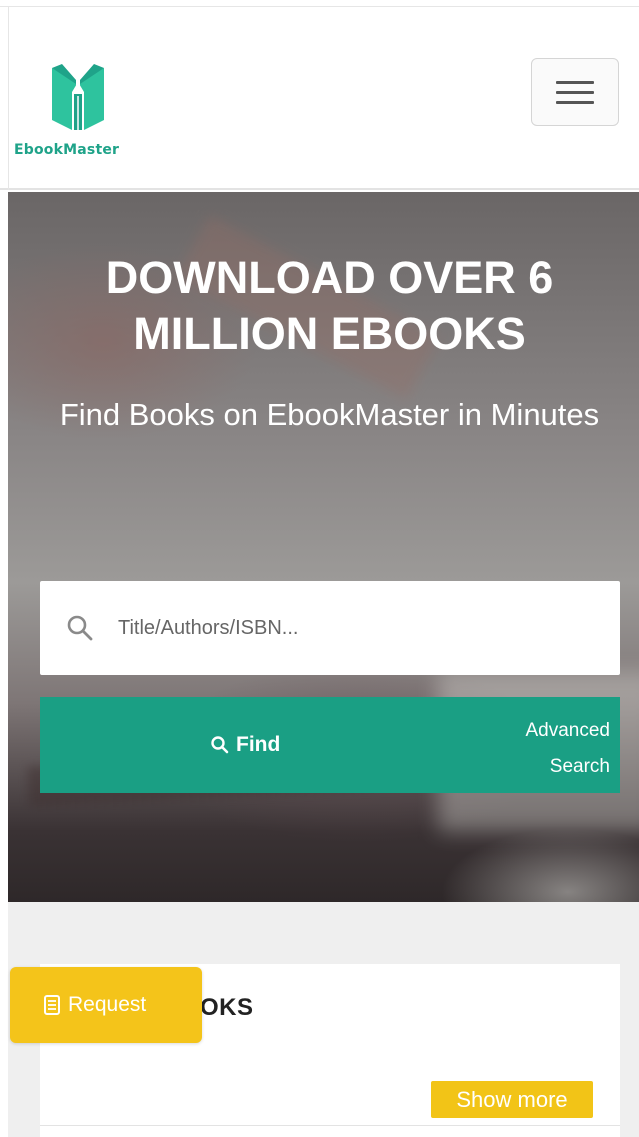 The image size is (639, 1137). I want to click on search-box, so click(330, 628).